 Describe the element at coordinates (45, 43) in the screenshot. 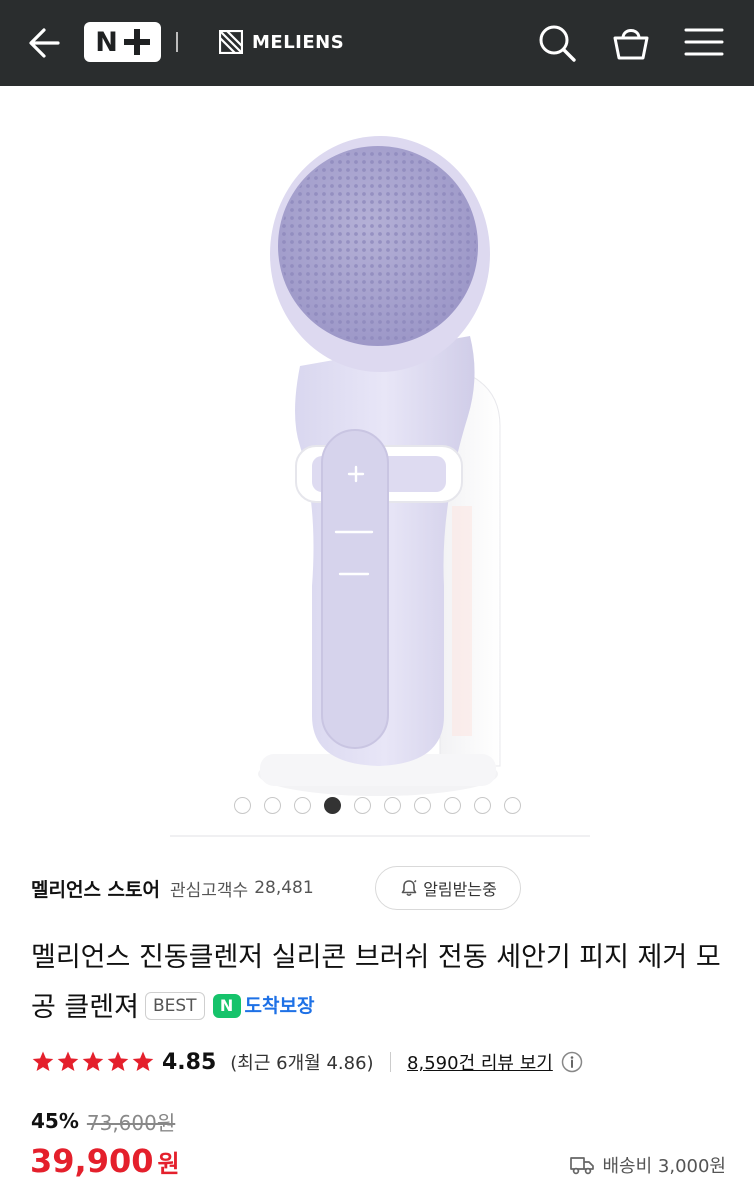

I see `back-arrow-icon` at that location.